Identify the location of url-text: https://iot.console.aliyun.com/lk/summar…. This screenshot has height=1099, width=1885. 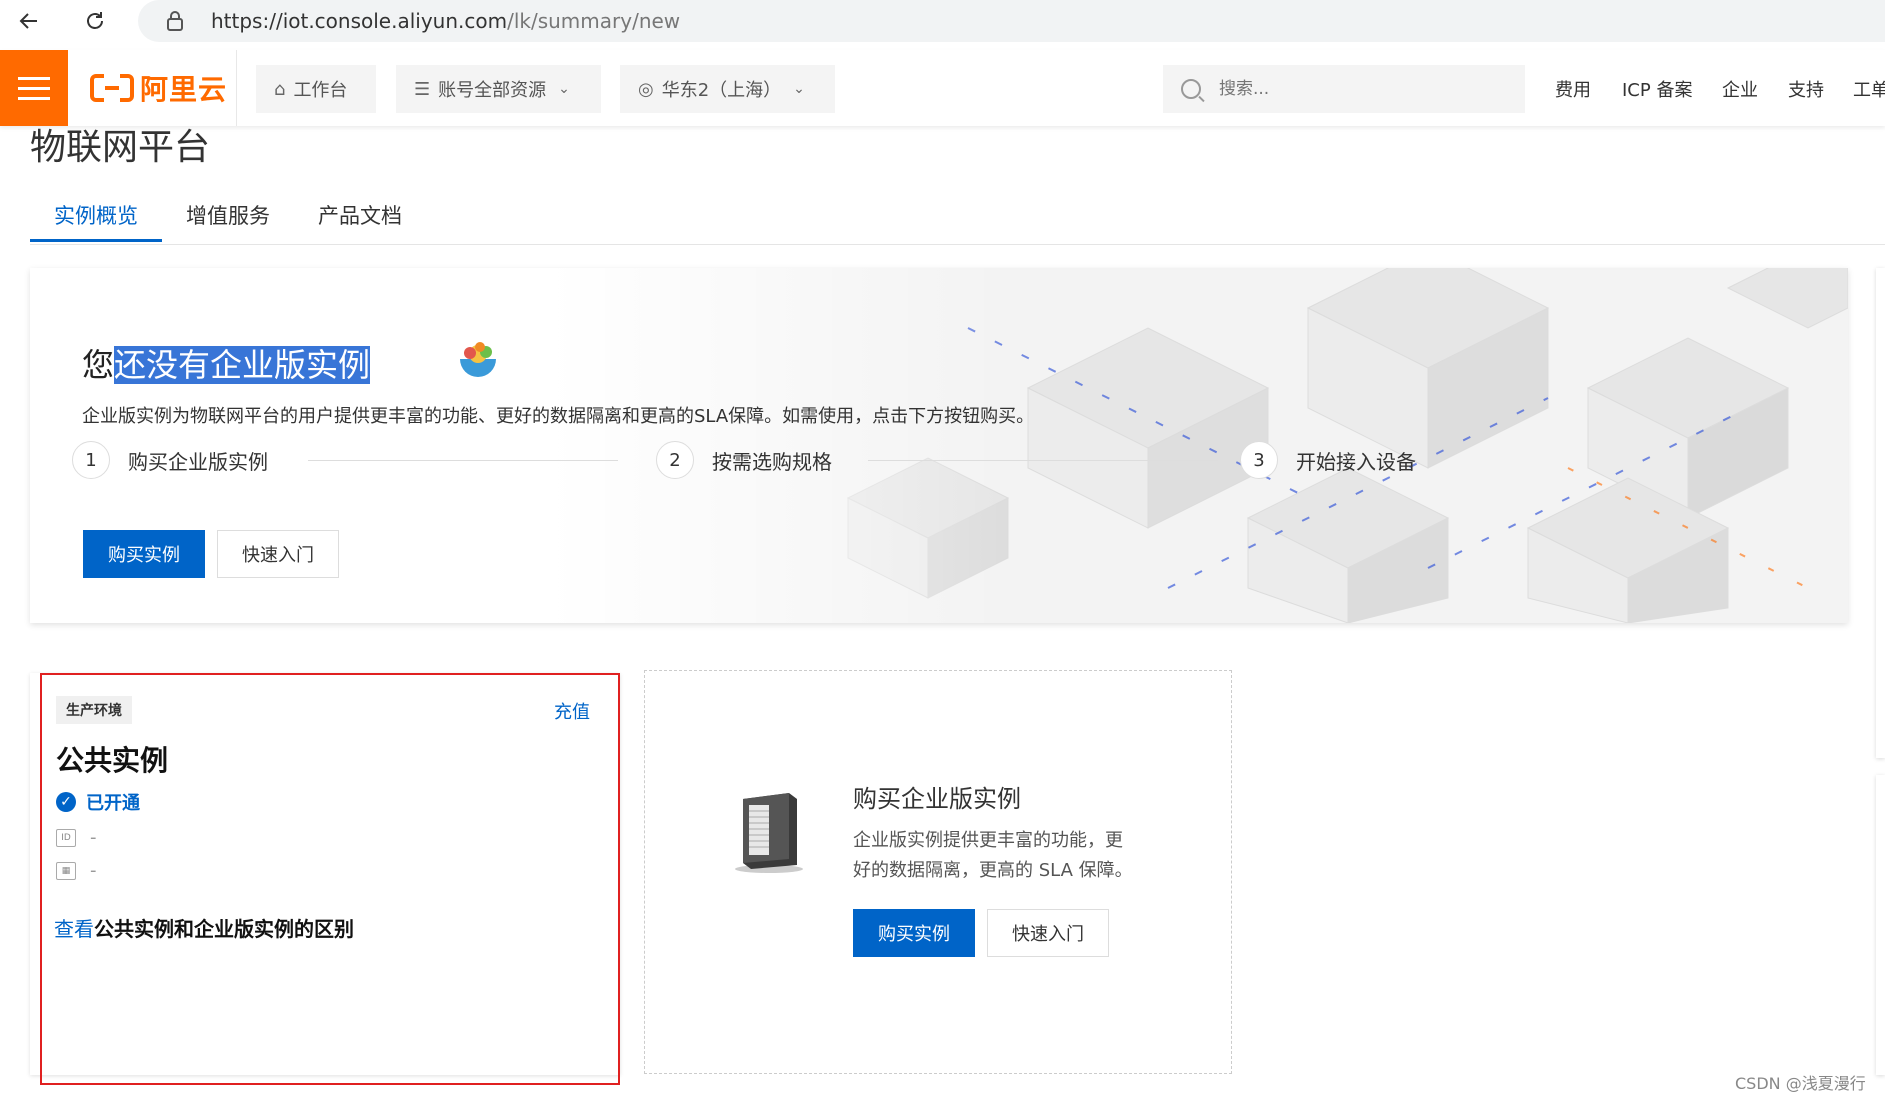
(445, 21).